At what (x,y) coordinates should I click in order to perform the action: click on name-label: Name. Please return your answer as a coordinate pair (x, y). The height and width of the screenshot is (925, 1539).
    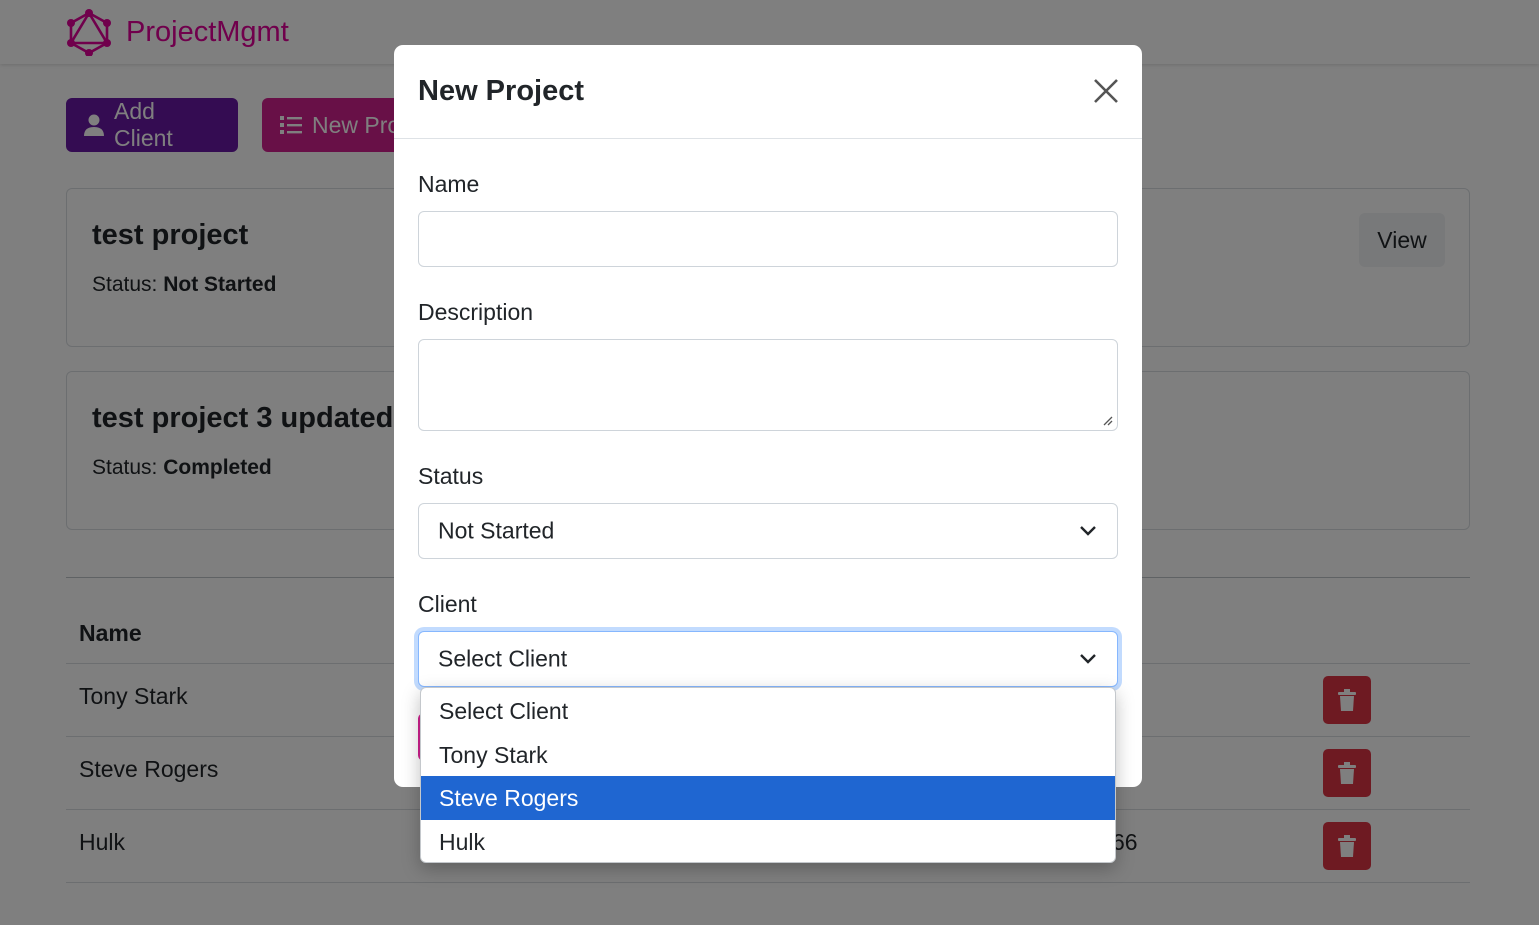
    Looking at the image, I should click on (449, 184).